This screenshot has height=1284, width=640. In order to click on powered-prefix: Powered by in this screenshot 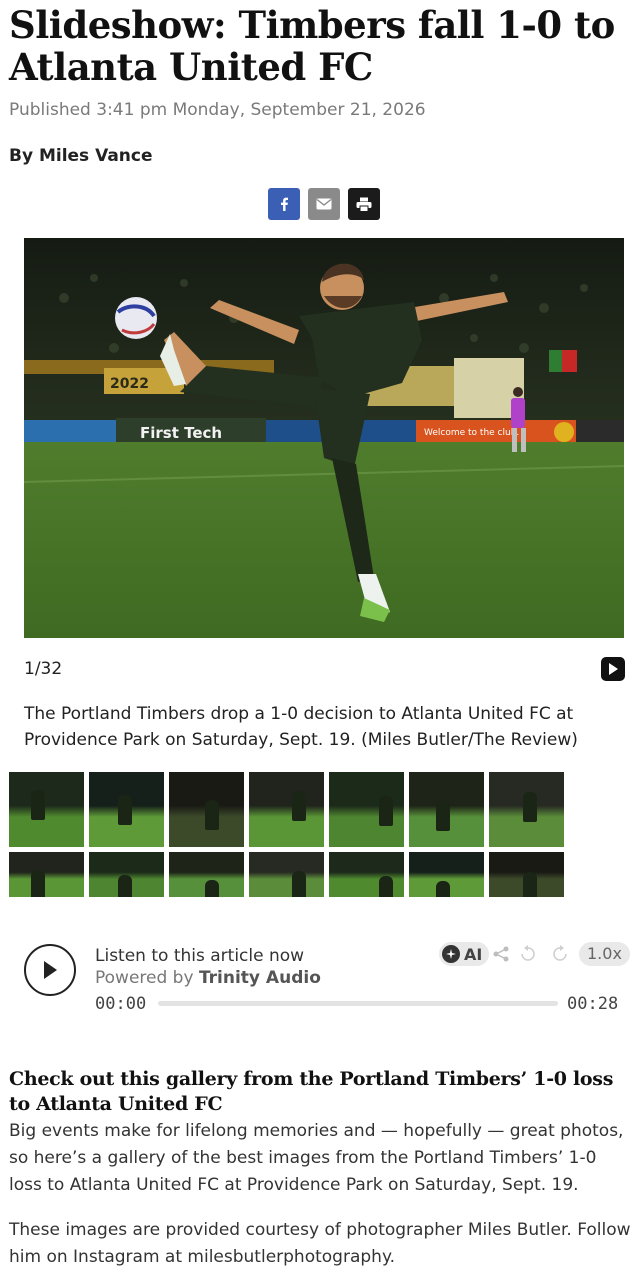, I will do `click(144, 978)`.